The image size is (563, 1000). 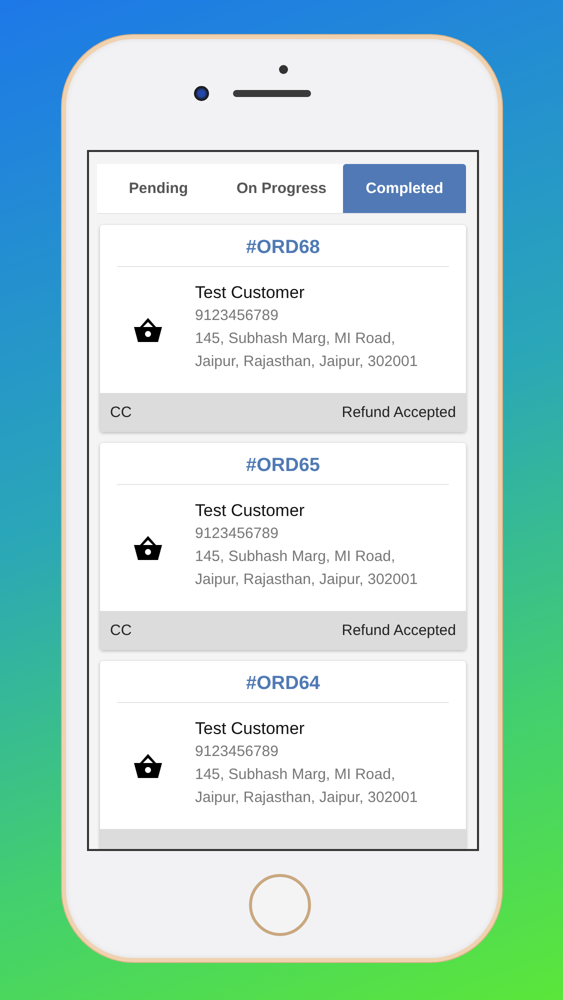 What do you see at coordinates (283, 466) in the screenshot?
I see `order-id: #ORD65` at bounding box center [283, 466].